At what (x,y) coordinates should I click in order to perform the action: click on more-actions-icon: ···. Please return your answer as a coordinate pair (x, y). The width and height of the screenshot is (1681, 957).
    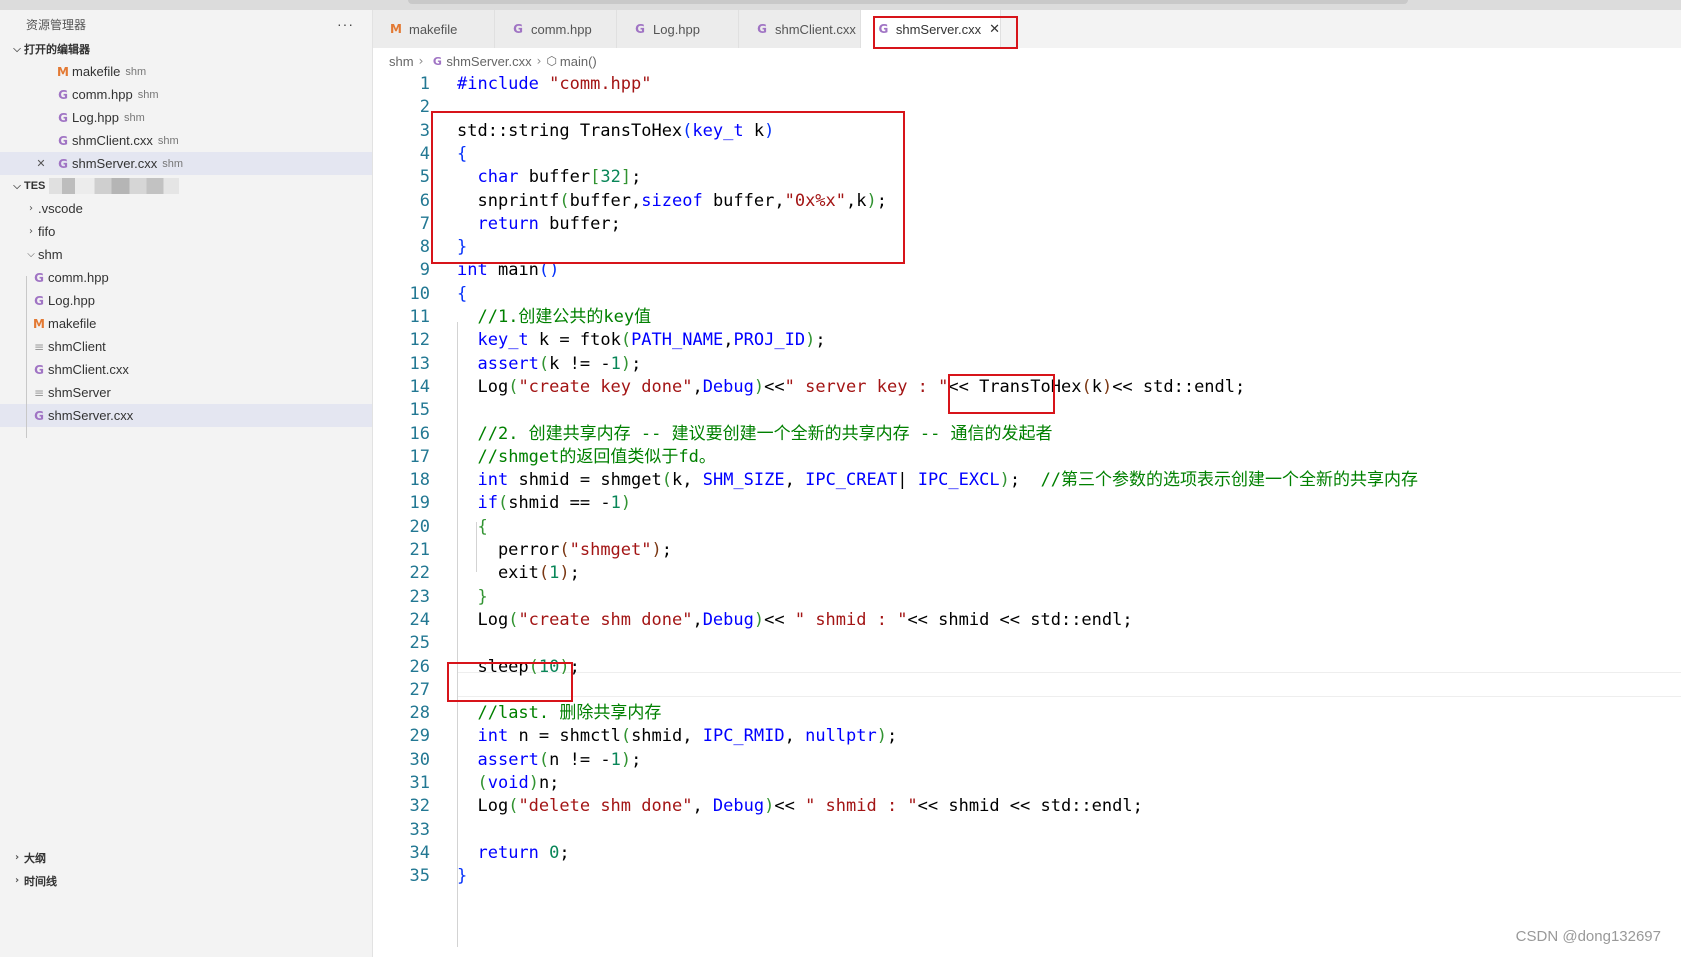
    Looking at the image, I should click on (345, 24).